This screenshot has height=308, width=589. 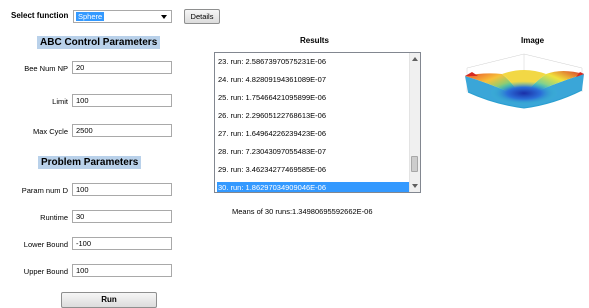 What do you see at coordinates (90, 162) in the screenshot?
I see `problem-section-title: Problem Parameters` at bounding box center [90, 162].